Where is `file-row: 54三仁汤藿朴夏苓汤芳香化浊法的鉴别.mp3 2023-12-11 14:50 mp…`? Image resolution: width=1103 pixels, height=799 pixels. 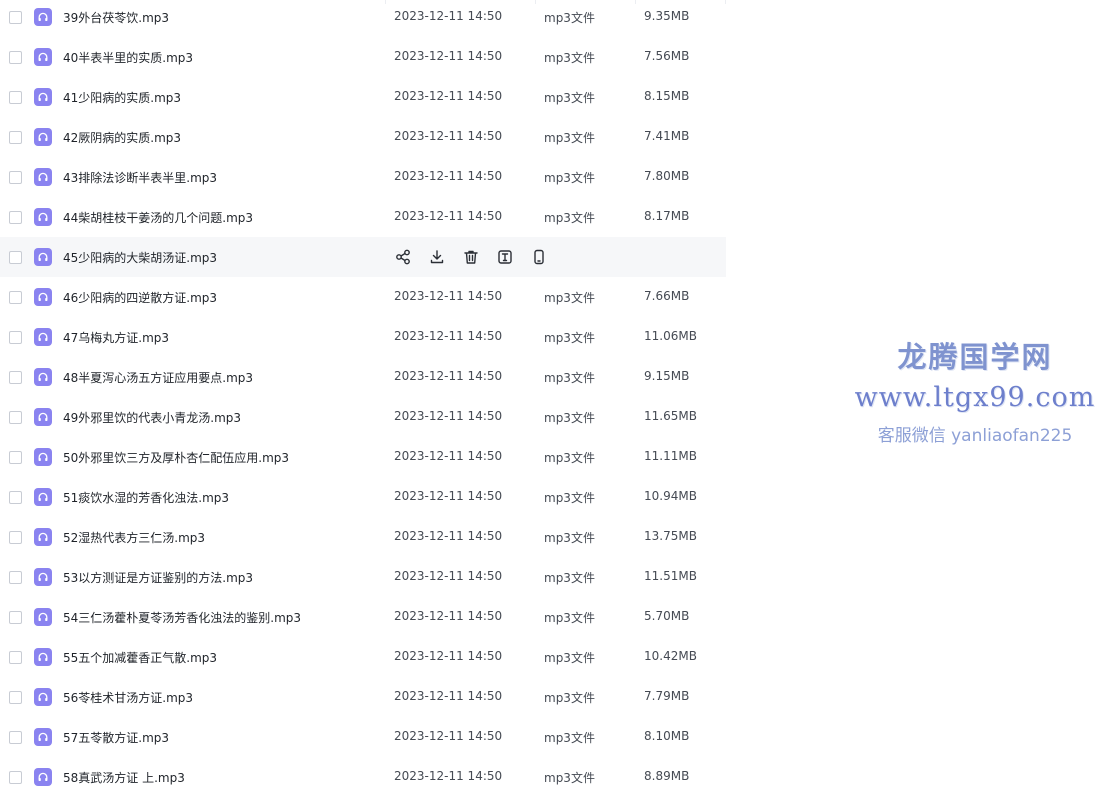
file-row: 54三仁汤藿朴夏苓汤芳香化浊法的鉴别.mp3 2023-12-11 14:50 mp… is located at coordinates (363, 617).